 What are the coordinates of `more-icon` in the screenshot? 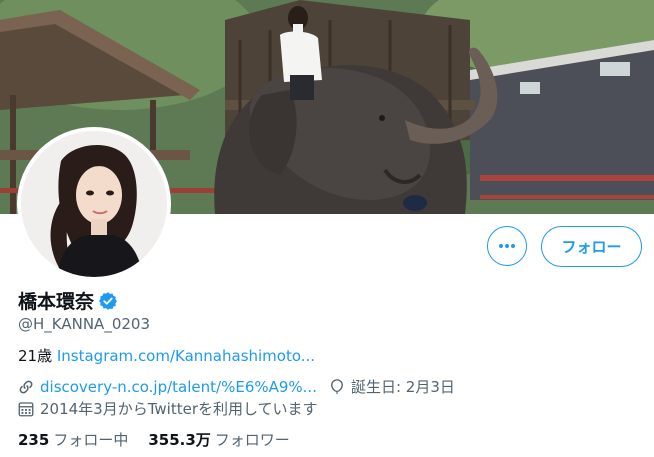 It's located at (507, 246).